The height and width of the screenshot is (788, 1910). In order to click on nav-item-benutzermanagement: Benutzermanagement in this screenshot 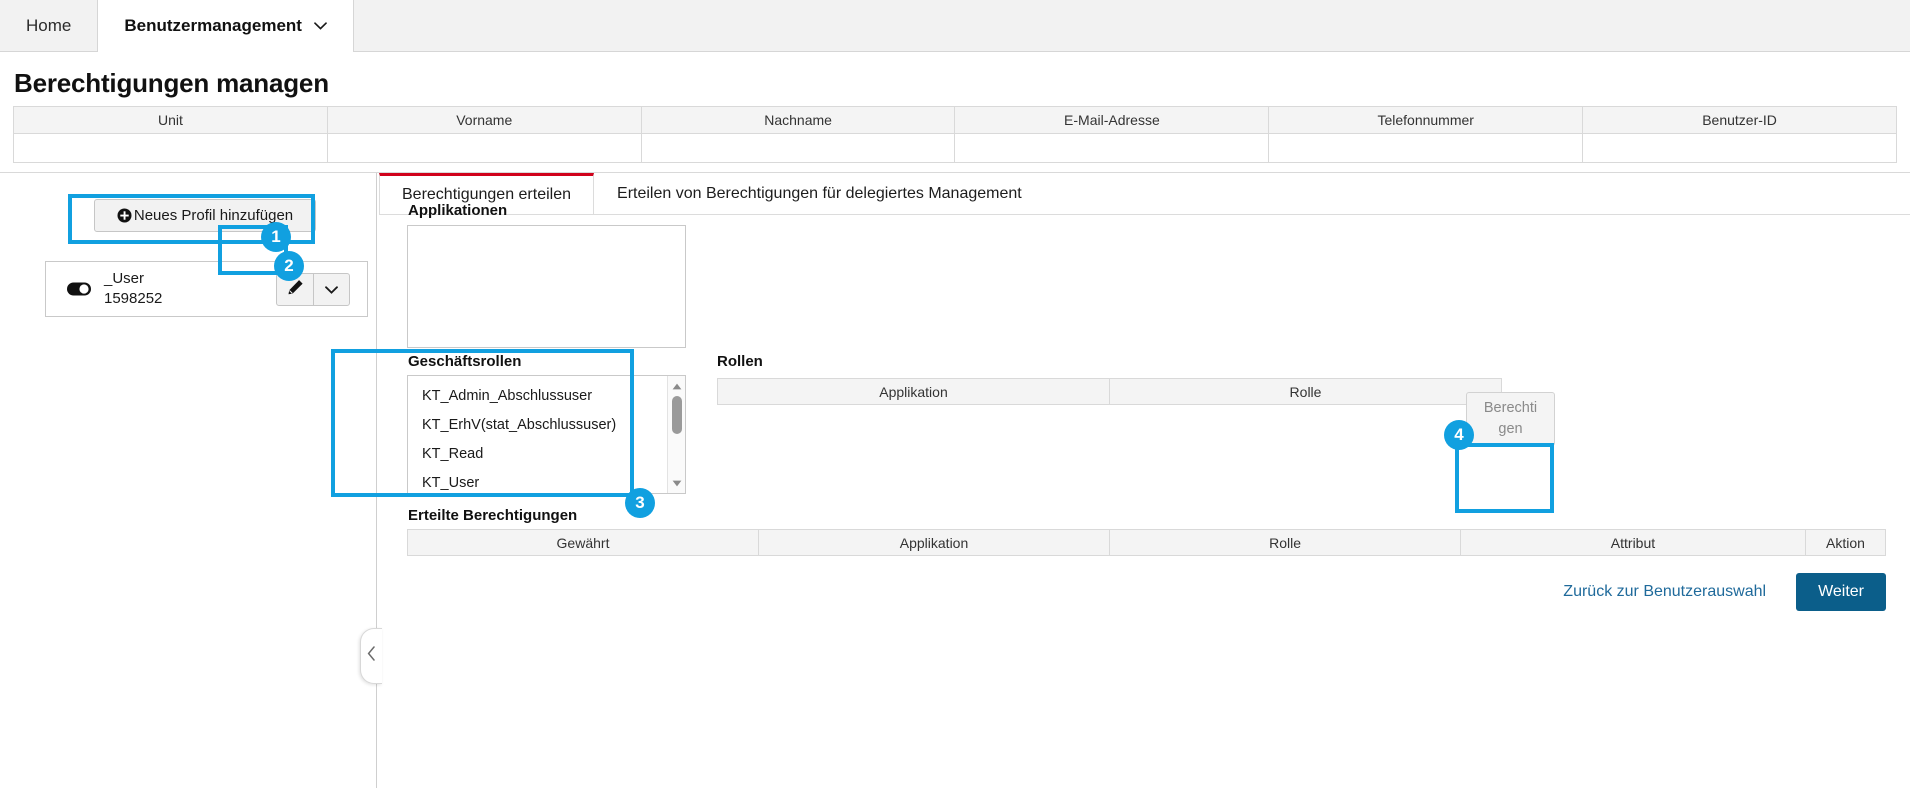, I will do `click(225, 26)`.